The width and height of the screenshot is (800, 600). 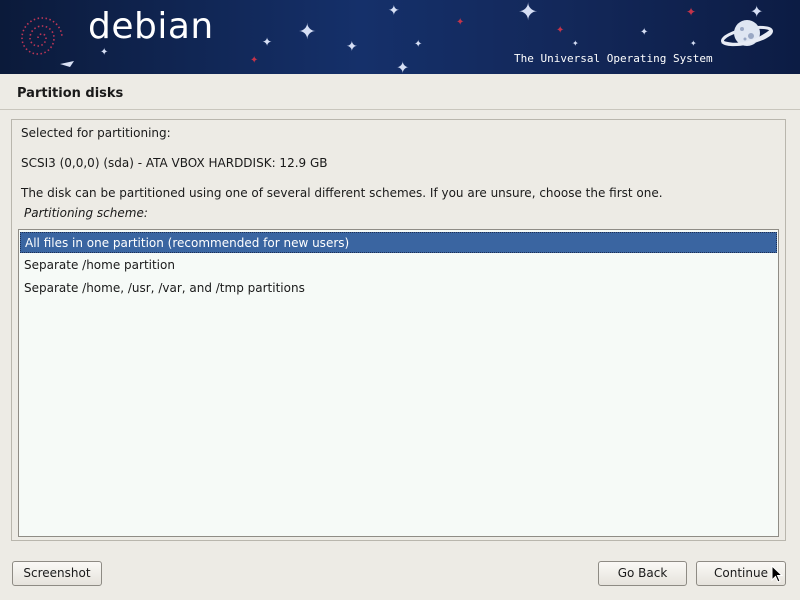 What do you see at coordinates (400, 109) in the screenshot?
I see `title-divider` at bounding box center [400, 109].